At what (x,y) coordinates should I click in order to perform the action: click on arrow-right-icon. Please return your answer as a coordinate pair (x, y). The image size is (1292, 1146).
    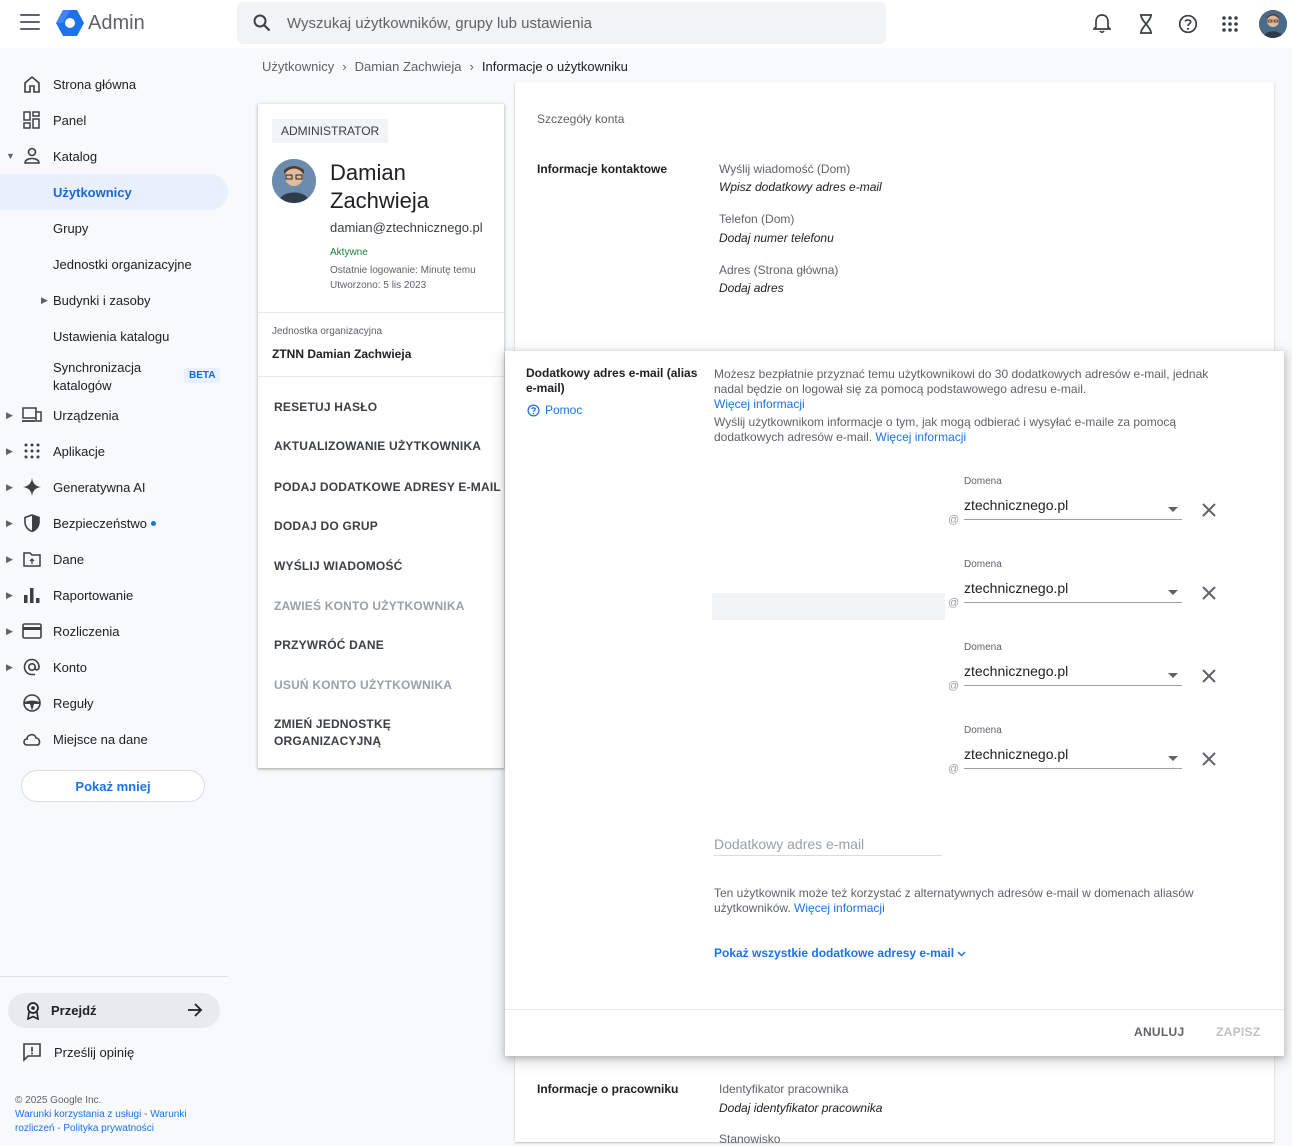
    Looking at the image, I should click on (195, 1010).